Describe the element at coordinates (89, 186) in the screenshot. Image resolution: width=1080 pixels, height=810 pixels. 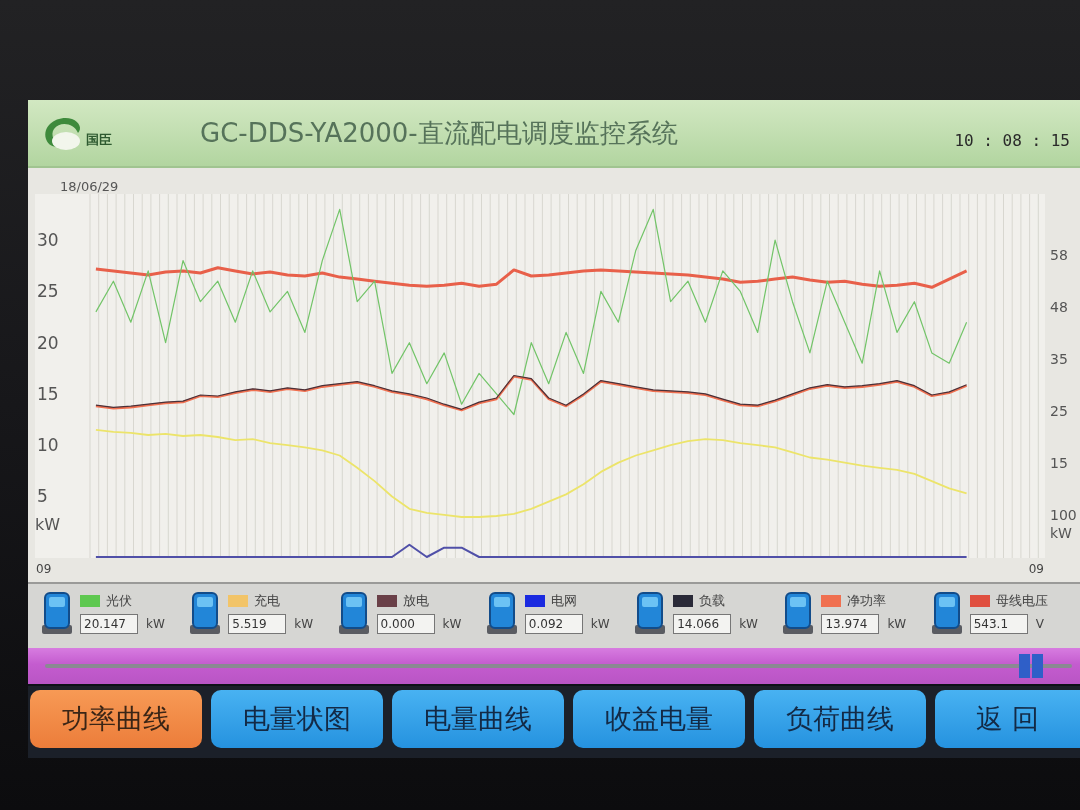
I see `chart-date: 18/06/29` at that location.